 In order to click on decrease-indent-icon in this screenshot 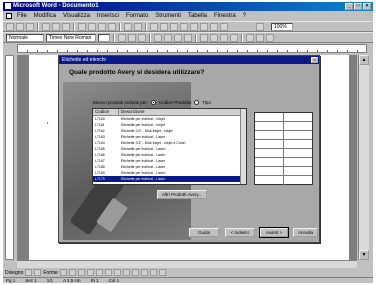, I will do `click(224, 37)`.